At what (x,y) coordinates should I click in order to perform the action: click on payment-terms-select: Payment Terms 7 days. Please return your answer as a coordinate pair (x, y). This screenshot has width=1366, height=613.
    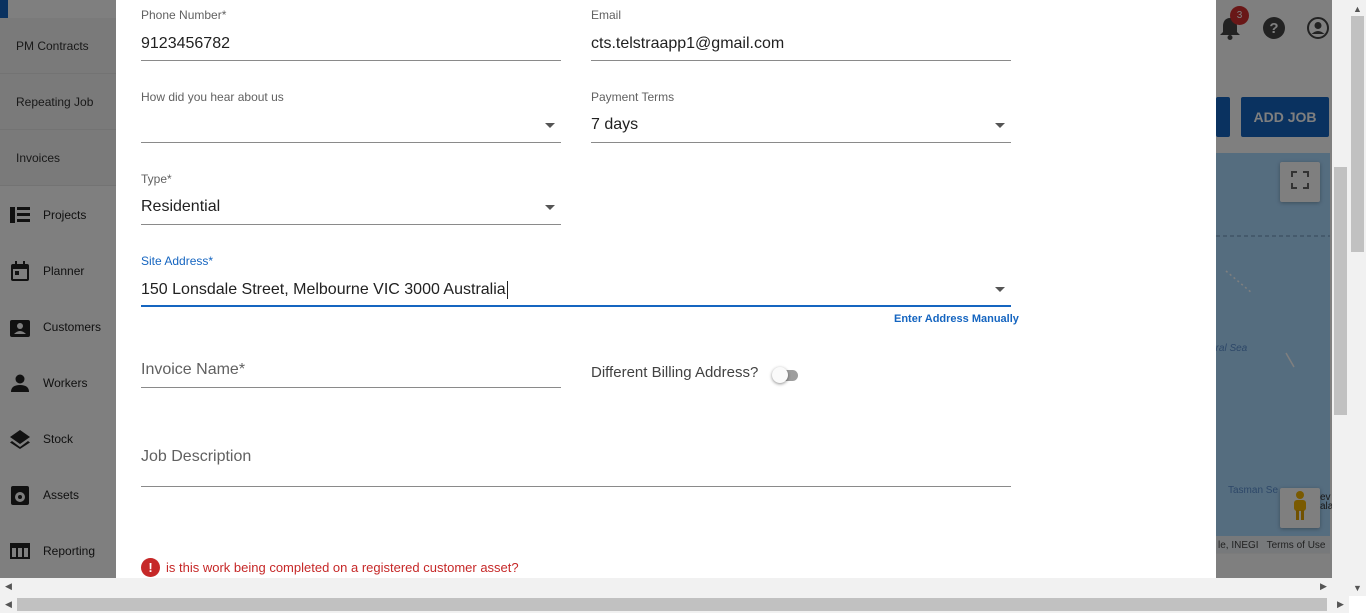
    Looking at the image, I should click on (801, 116).